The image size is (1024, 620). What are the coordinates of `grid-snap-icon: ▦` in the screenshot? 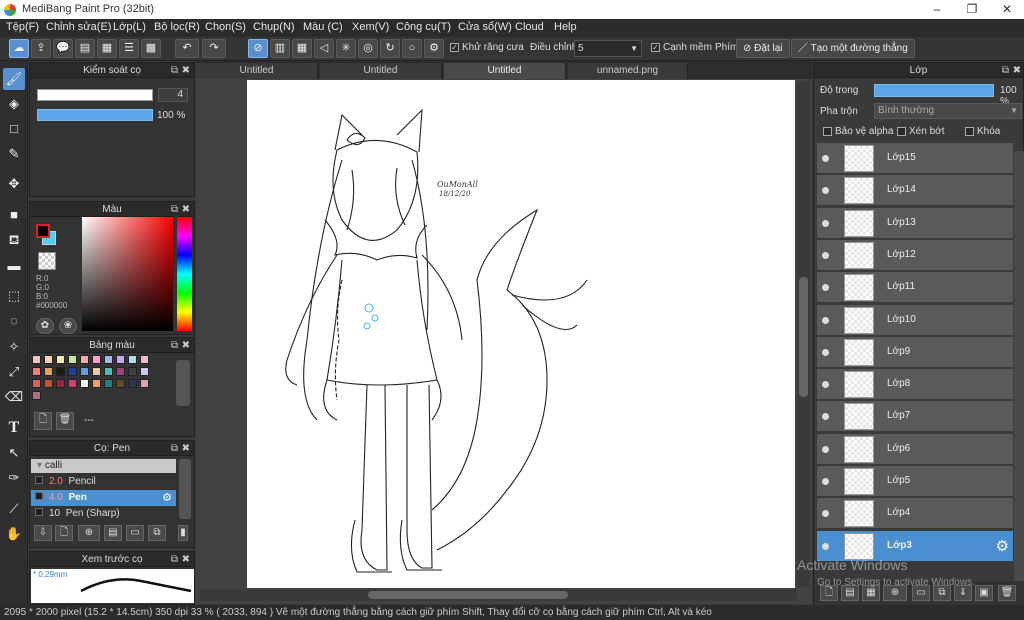 It's located at (302, 48).